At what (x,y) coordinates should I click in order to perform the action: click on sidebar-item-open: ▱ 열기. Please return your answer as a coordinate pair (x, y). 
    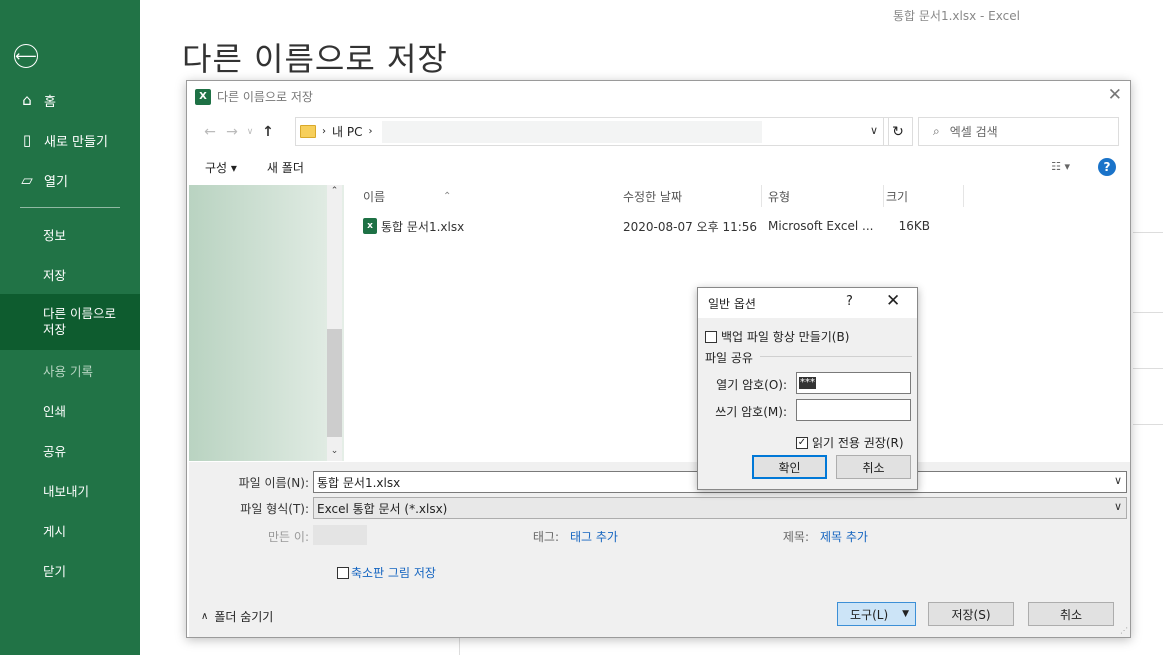
    Looking at the image, I should click on (70, 180).